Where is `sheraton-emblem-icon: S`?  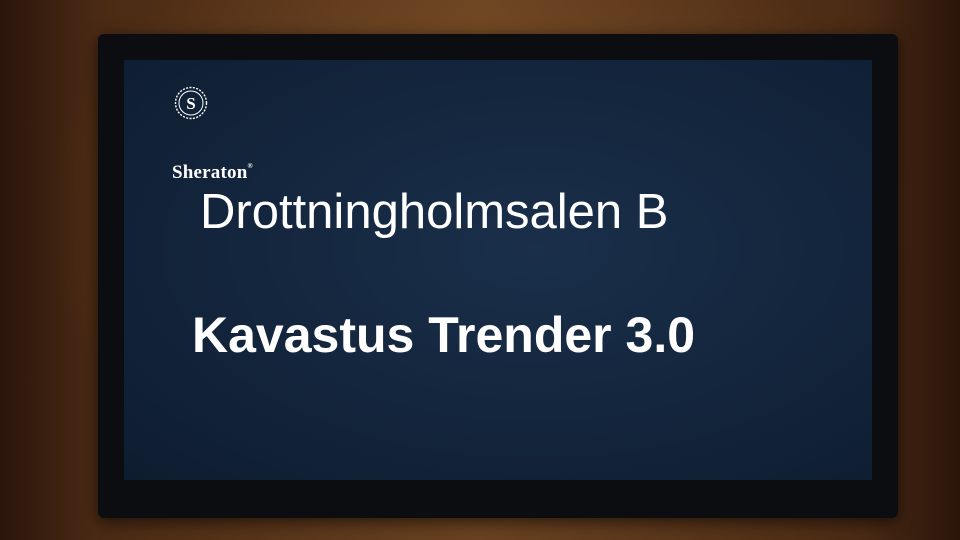
sheraton-emblem-icon: S is located at coordinates (191, 103).